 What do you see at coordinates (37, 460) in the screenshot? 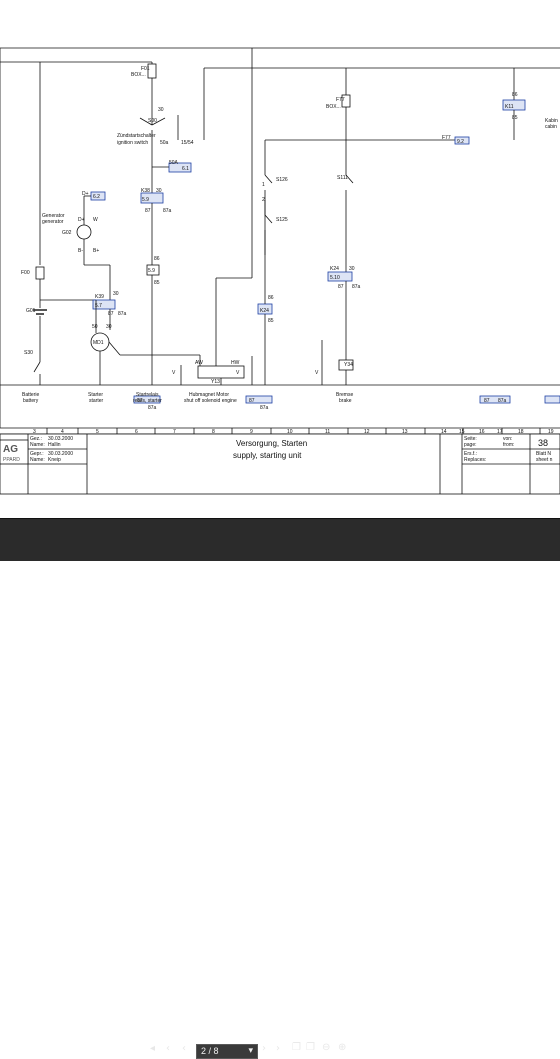
I see `name2-label: Name:` at bounding box center [37, 460].